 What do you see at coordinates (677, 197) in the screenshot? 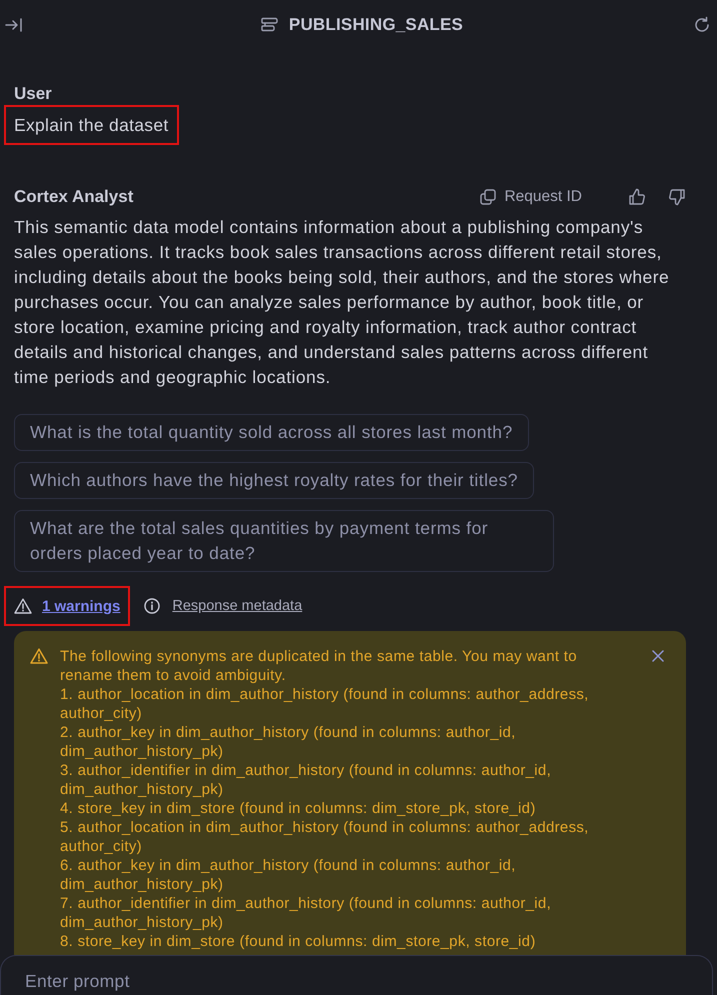
I see `thumbs-down-icon` at bounding box center [677, 197].